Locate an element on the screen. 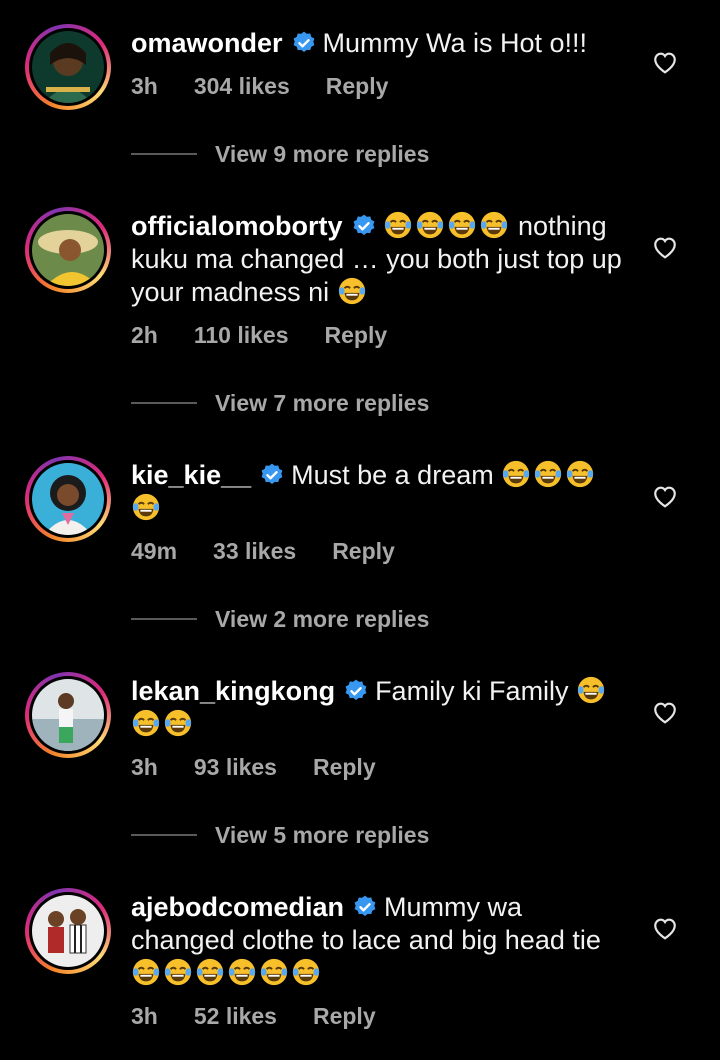  comment-message: Mummy Wa is Hot o!!! is located at coordinates (455, 43).